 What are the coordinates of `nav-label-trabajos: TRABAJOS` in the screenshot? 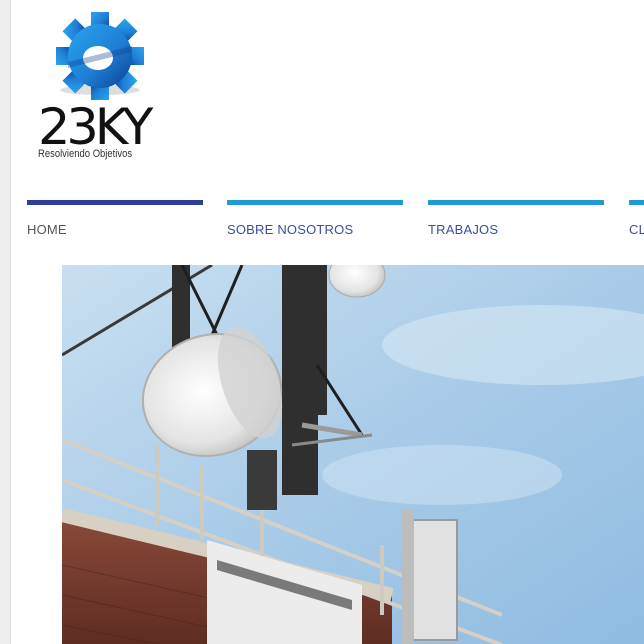 It's located at (463, 229).